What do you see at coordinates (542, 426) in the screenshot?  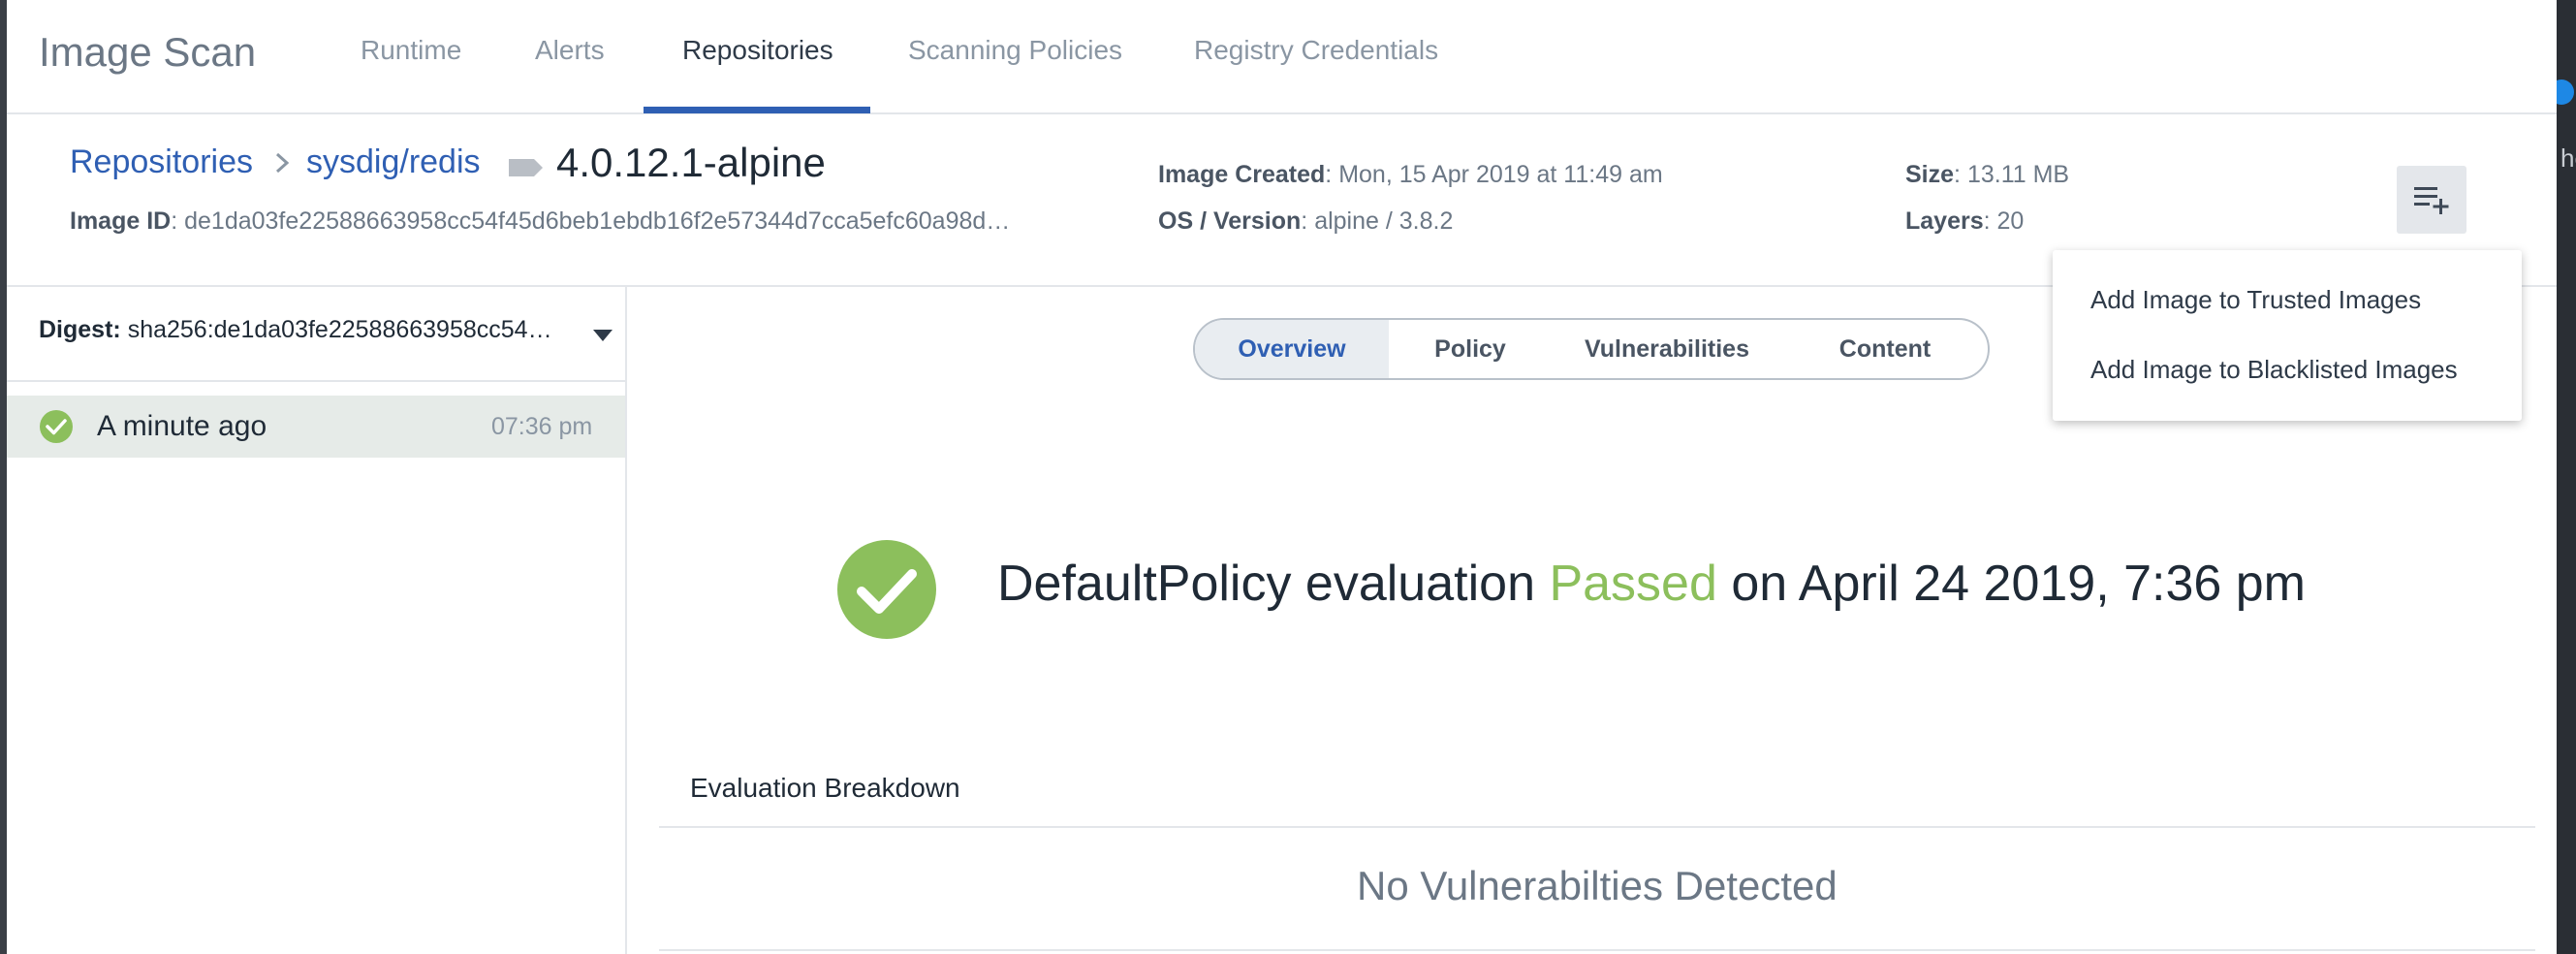 I see `scan-time: 07:36 pm` at bounding box center [542, 426].